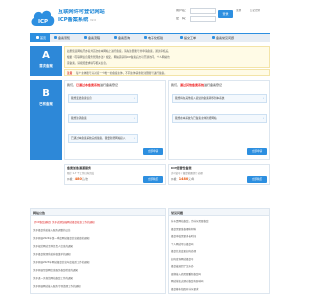 This screenshot has width=320, height=300. Describe the element at coordinates (46, 93) in the screenshot. I see `section-letter-b: B` at that location.